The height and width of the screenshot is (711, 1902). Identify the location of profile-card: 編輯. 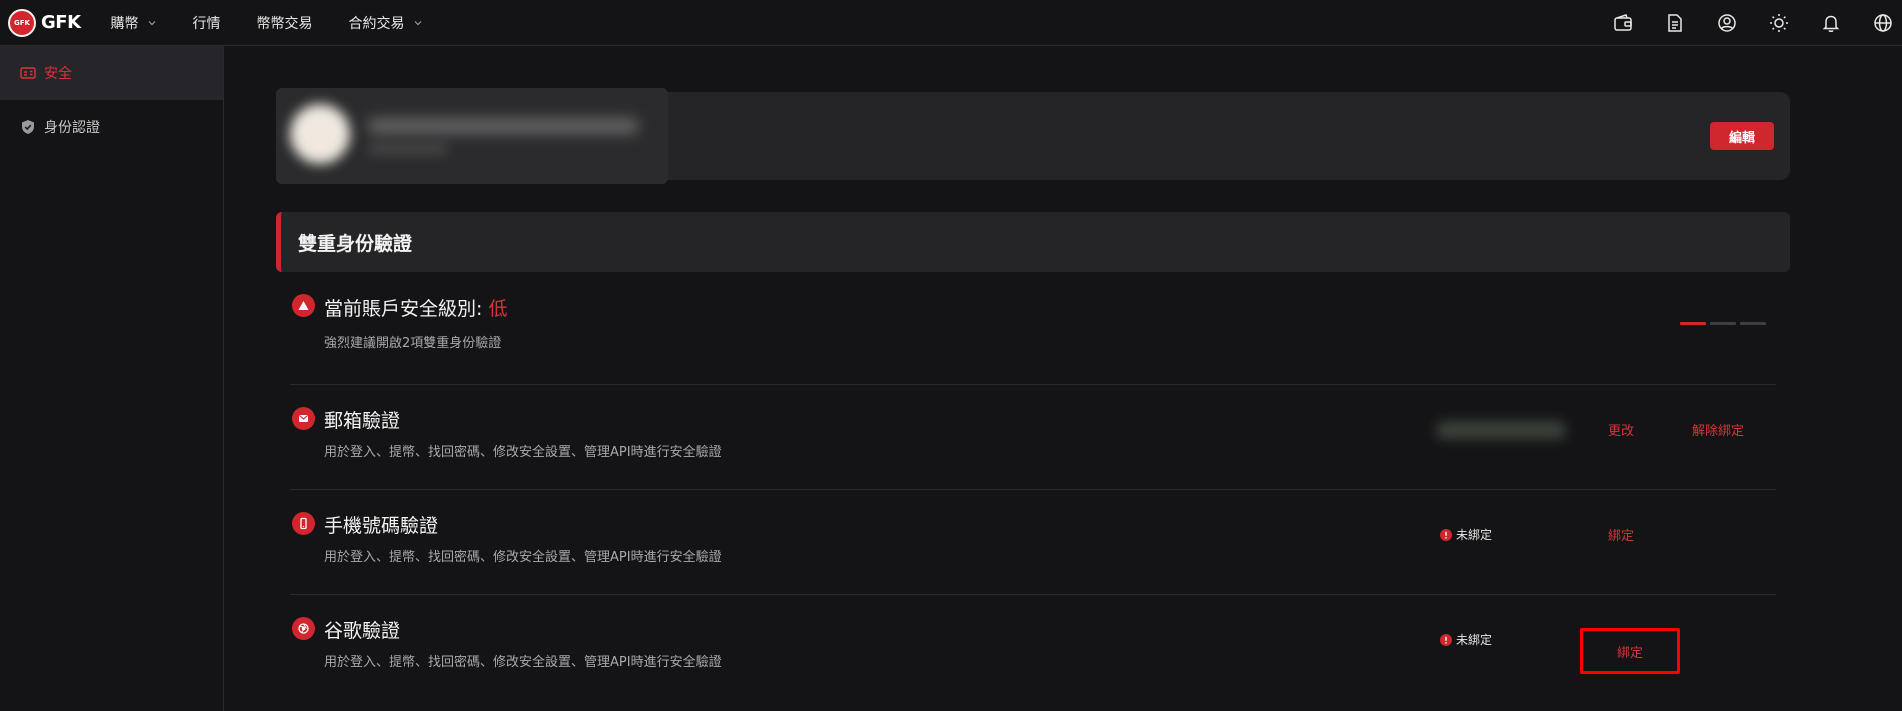
(1033, 136).